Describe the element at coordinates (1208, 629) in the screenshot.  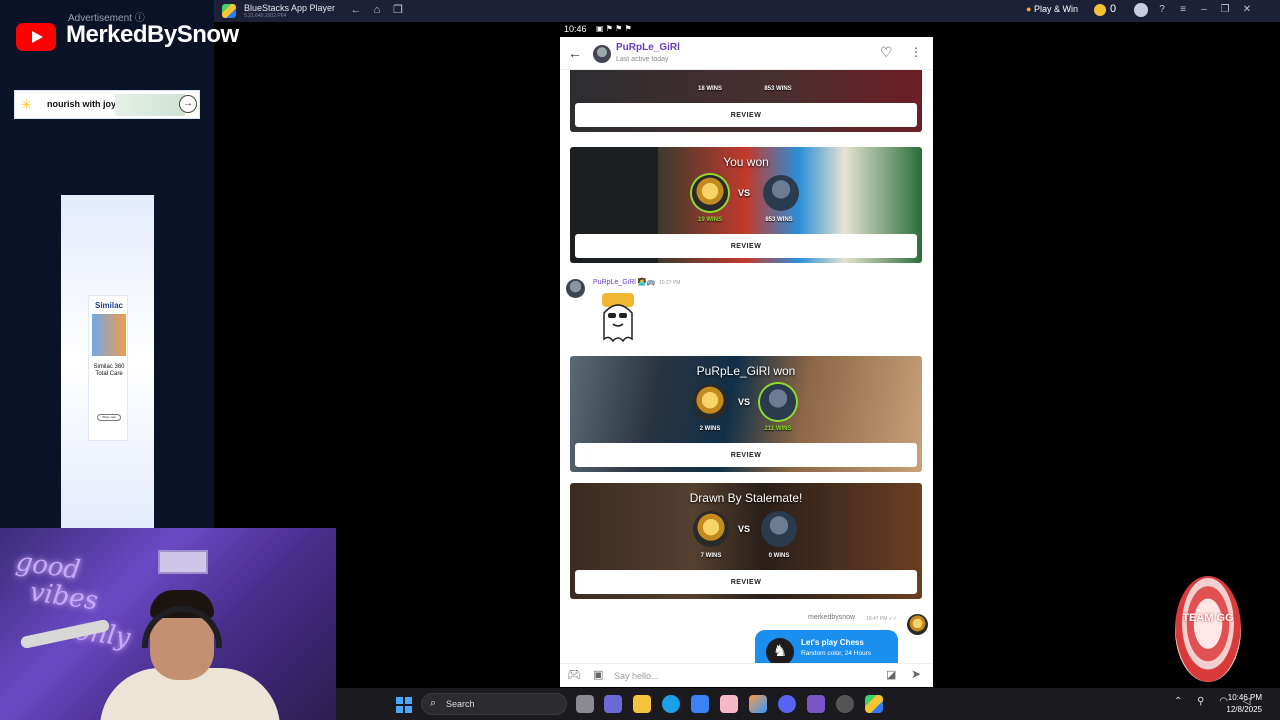
I see `team-gg-badge: TEAM GG` at that location.